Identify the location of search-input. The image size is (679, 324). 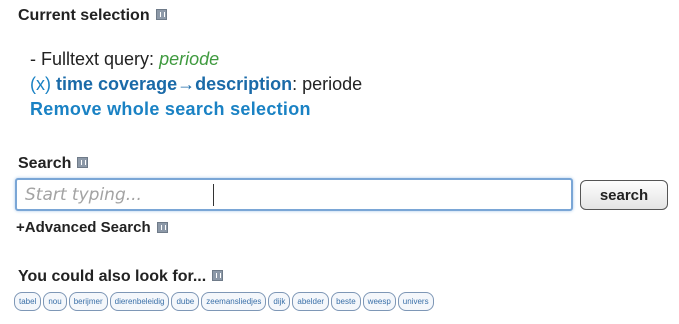
(294, 194).